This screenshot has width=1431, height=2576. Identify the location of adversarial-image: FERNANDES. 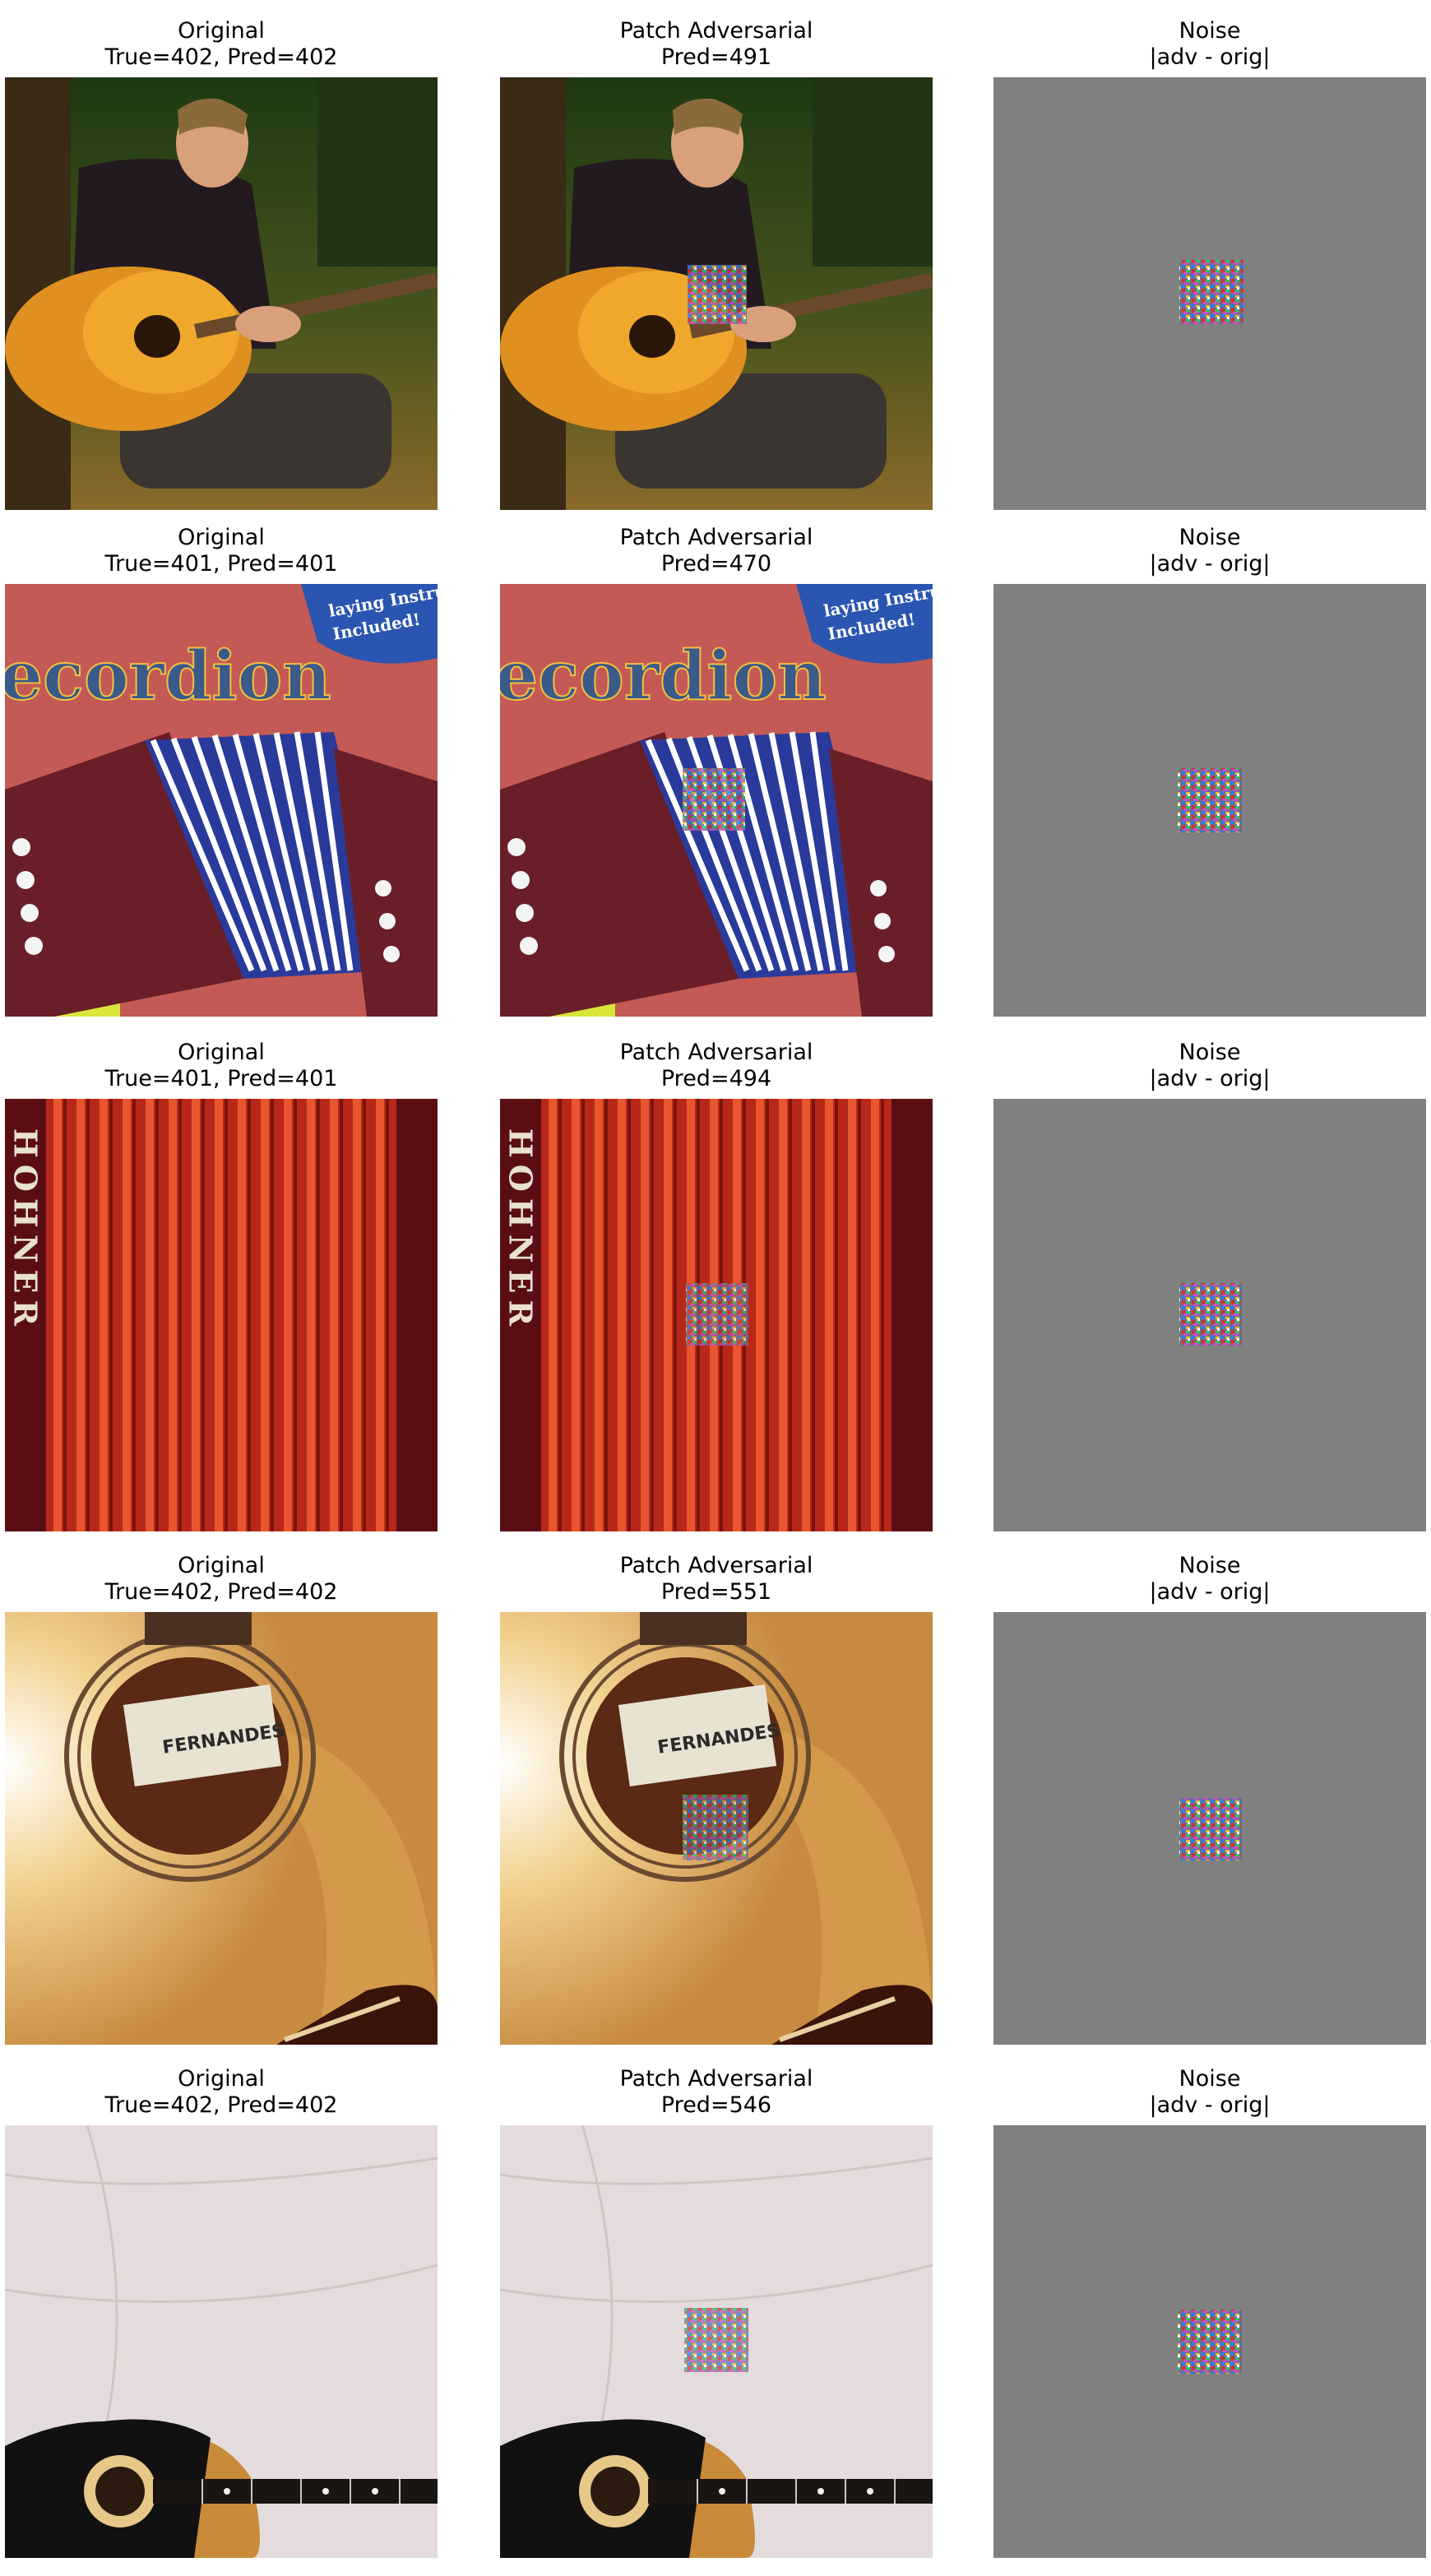
(717, 1829).